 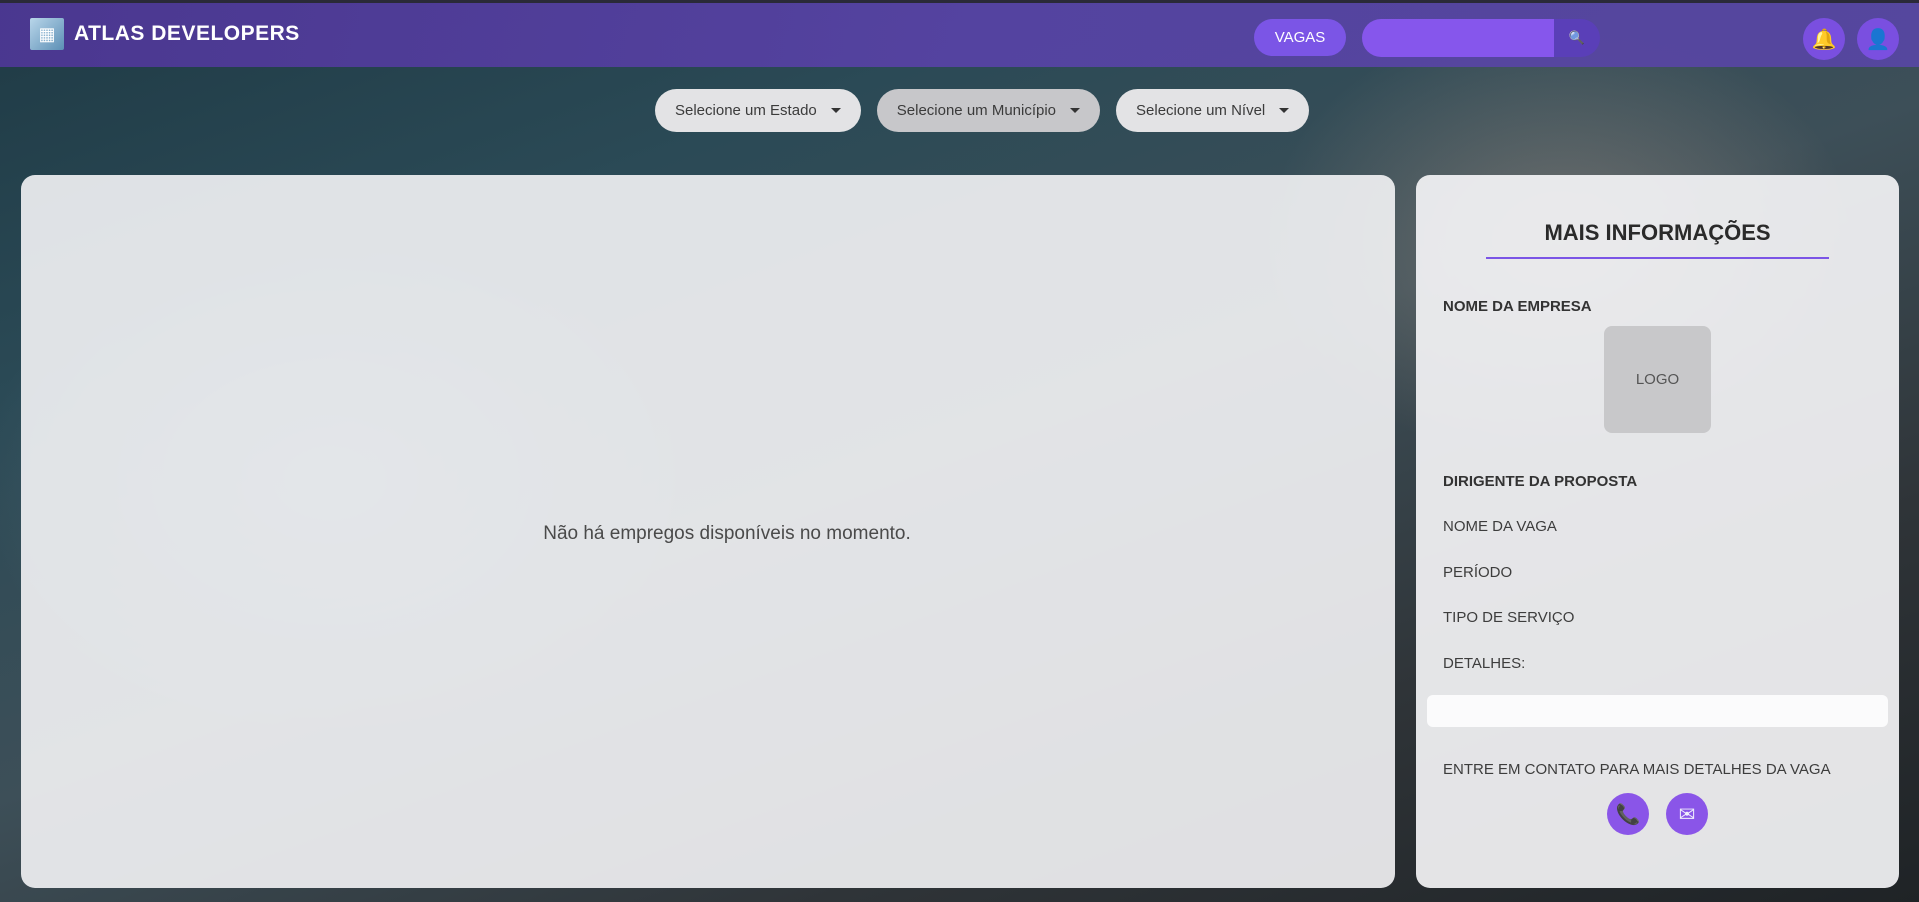 I want to click on phone-contact-button: 📞, so click(x=1628, y=814).